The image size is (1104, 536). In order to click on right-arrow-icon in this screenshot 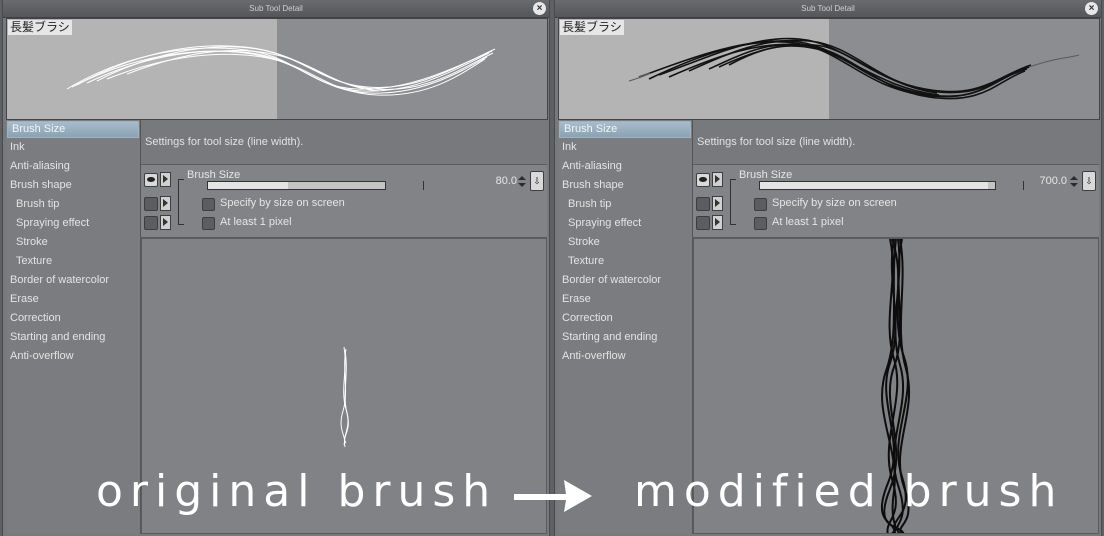, I will do `click(553, 496)`.